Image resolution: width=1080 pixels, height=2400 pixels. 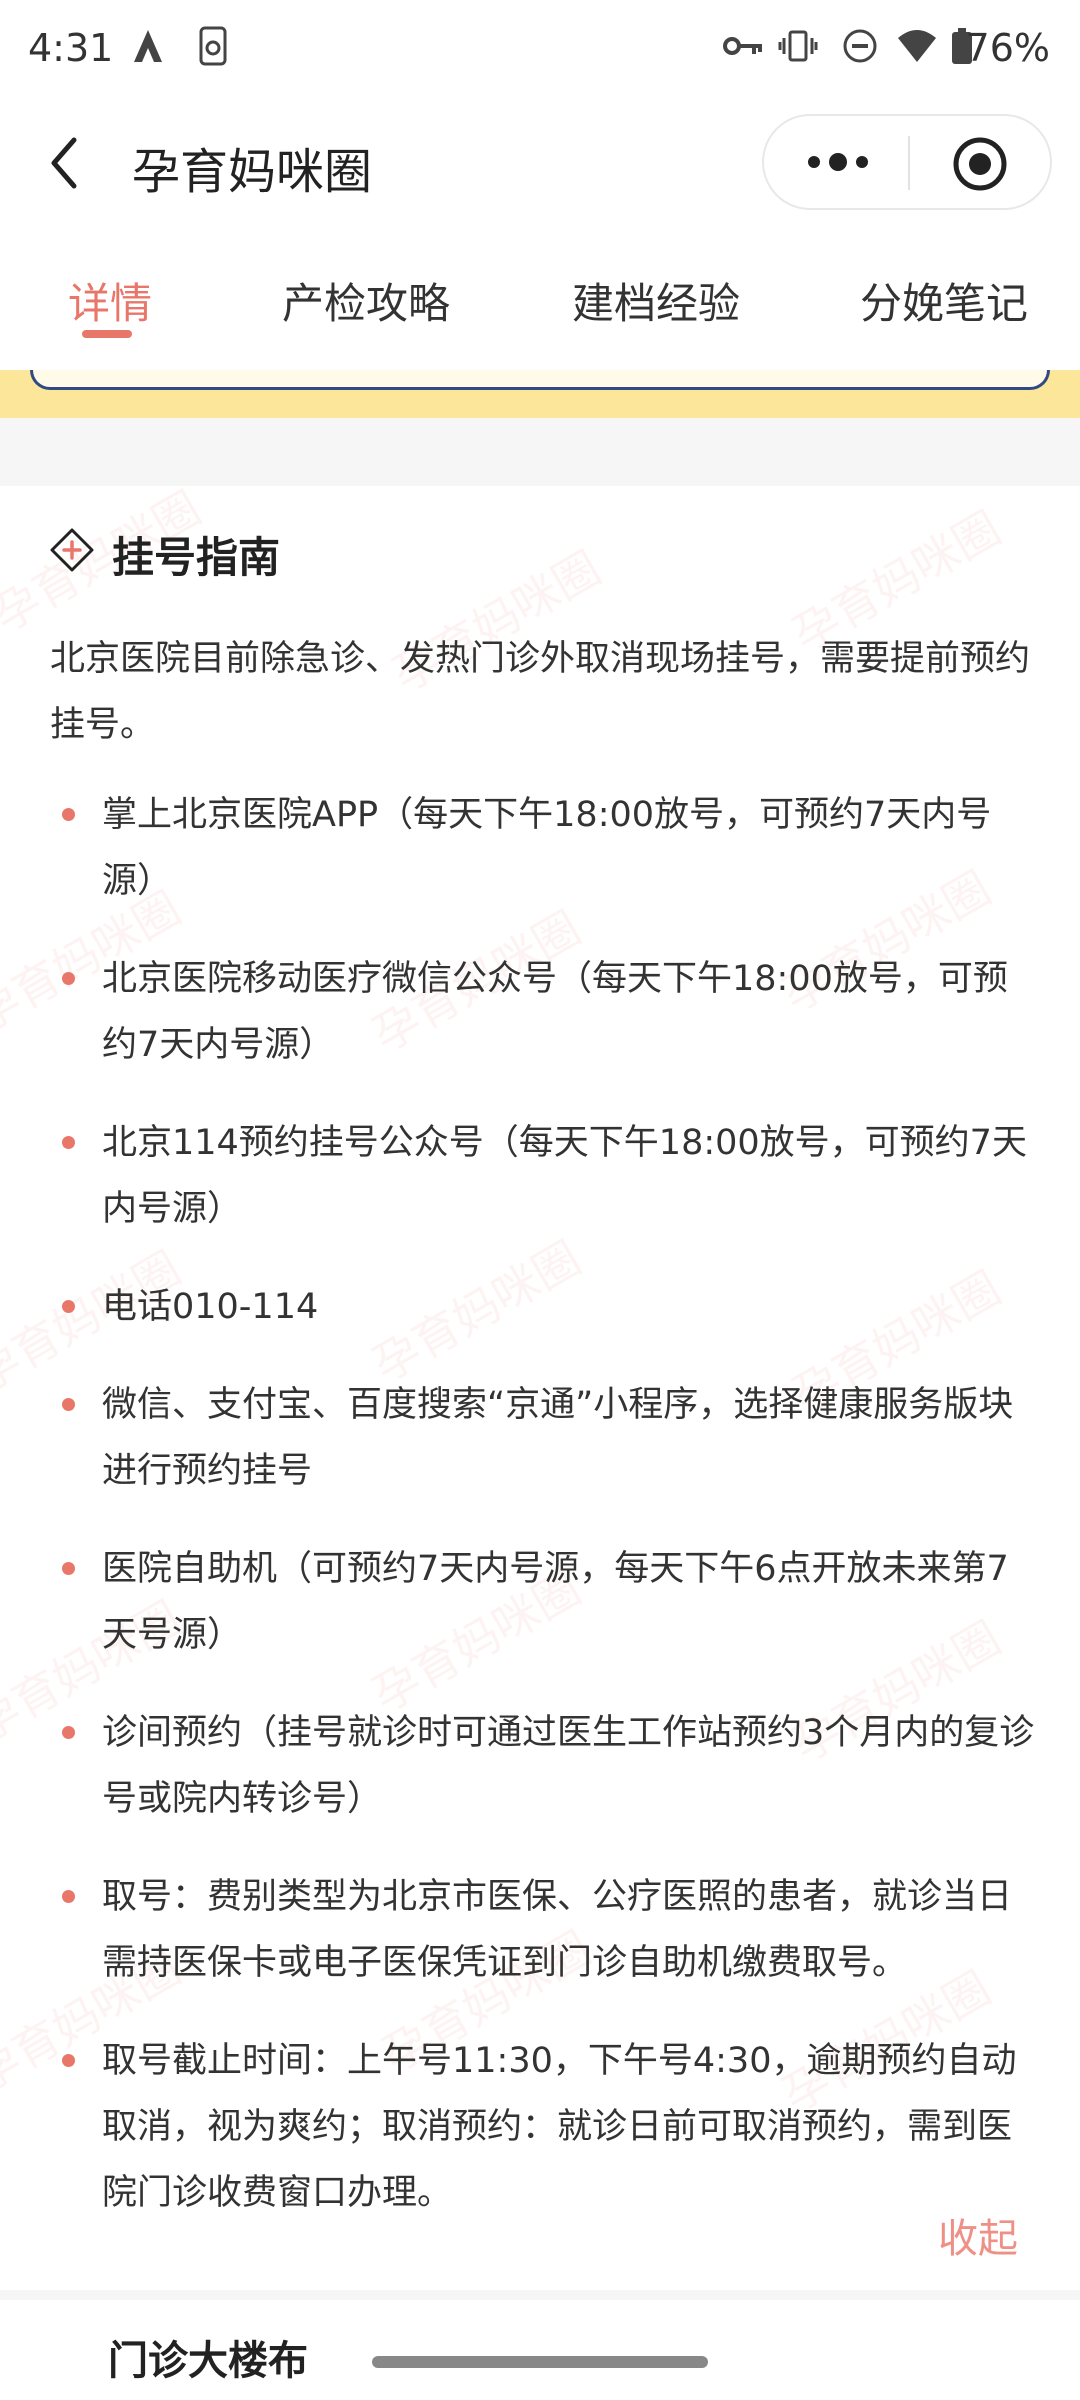 I want to click on status-bar: 4:31 76%, so click(x=540, y=50).